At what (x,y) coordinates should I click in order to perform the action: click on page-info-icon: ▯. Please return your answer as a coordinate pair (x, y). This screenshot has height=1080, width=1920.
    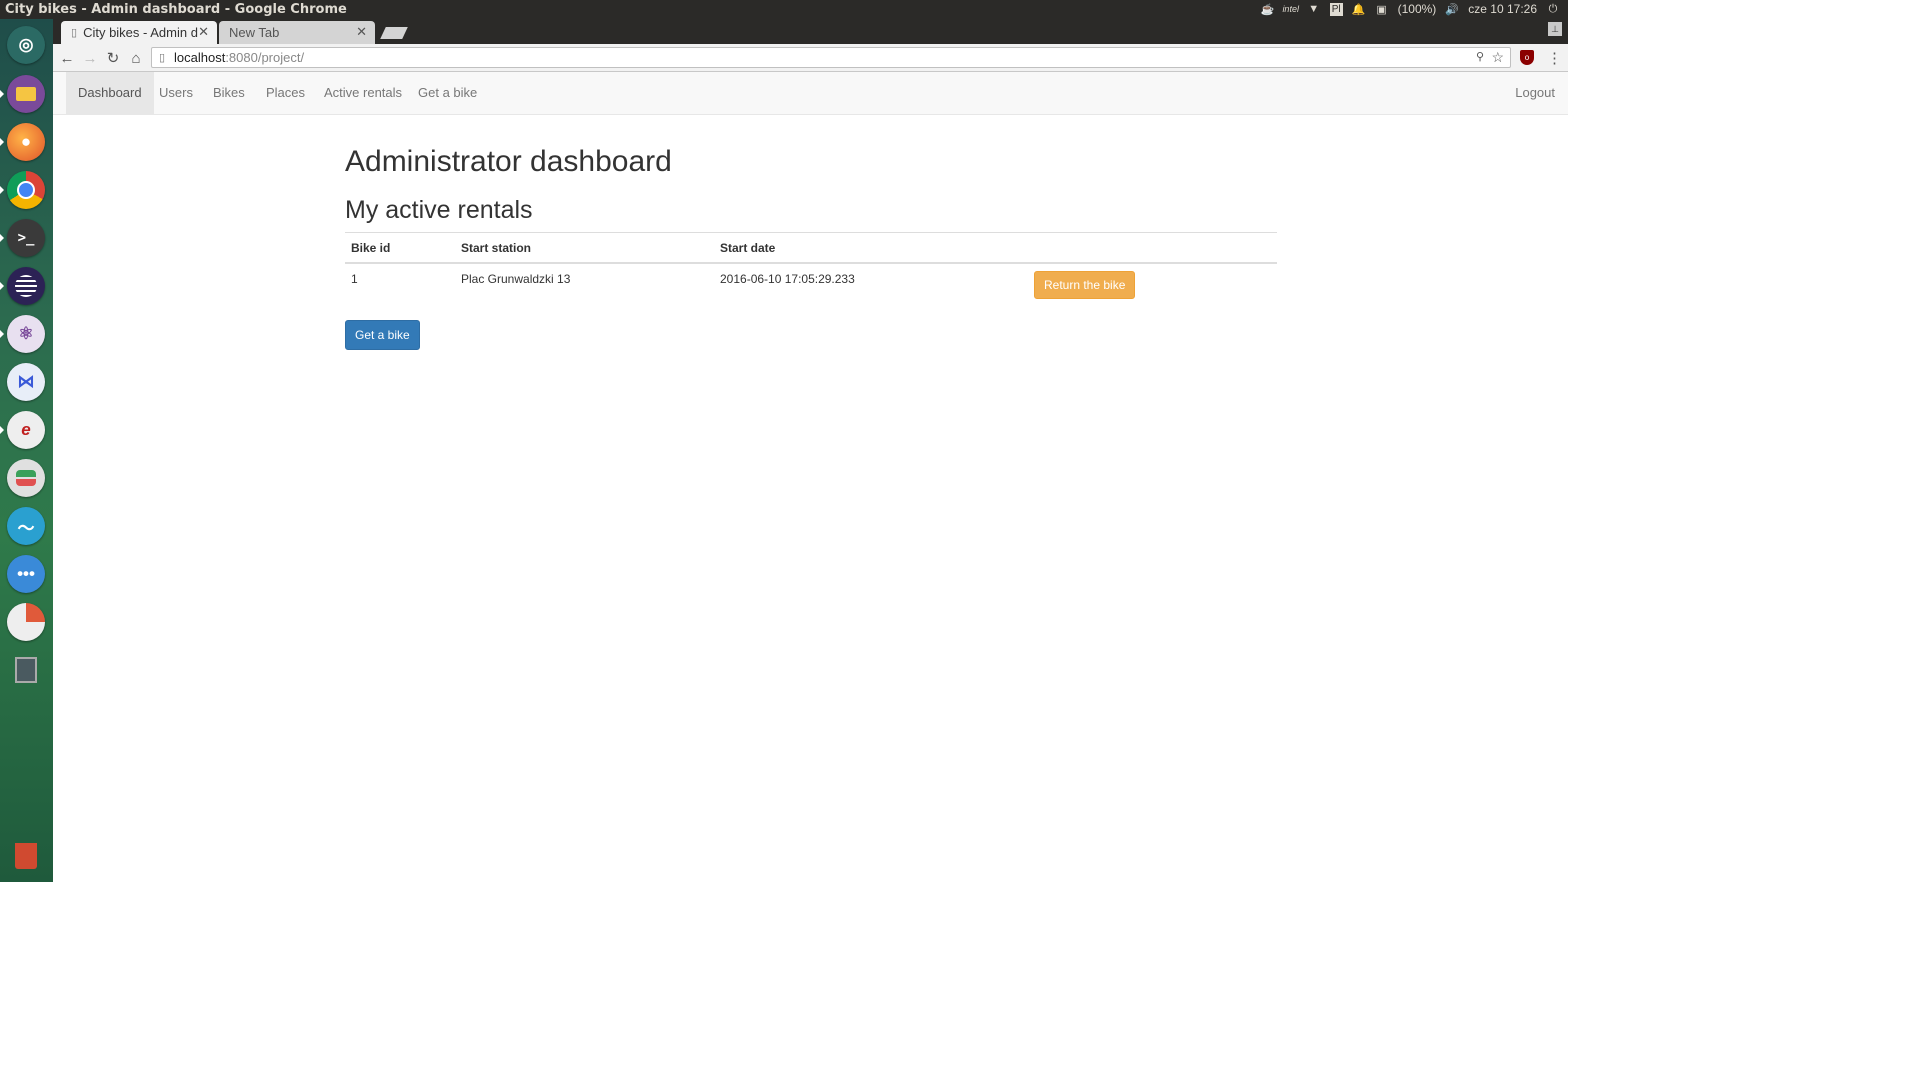
    Looking at the image, I should click on (162, 57).